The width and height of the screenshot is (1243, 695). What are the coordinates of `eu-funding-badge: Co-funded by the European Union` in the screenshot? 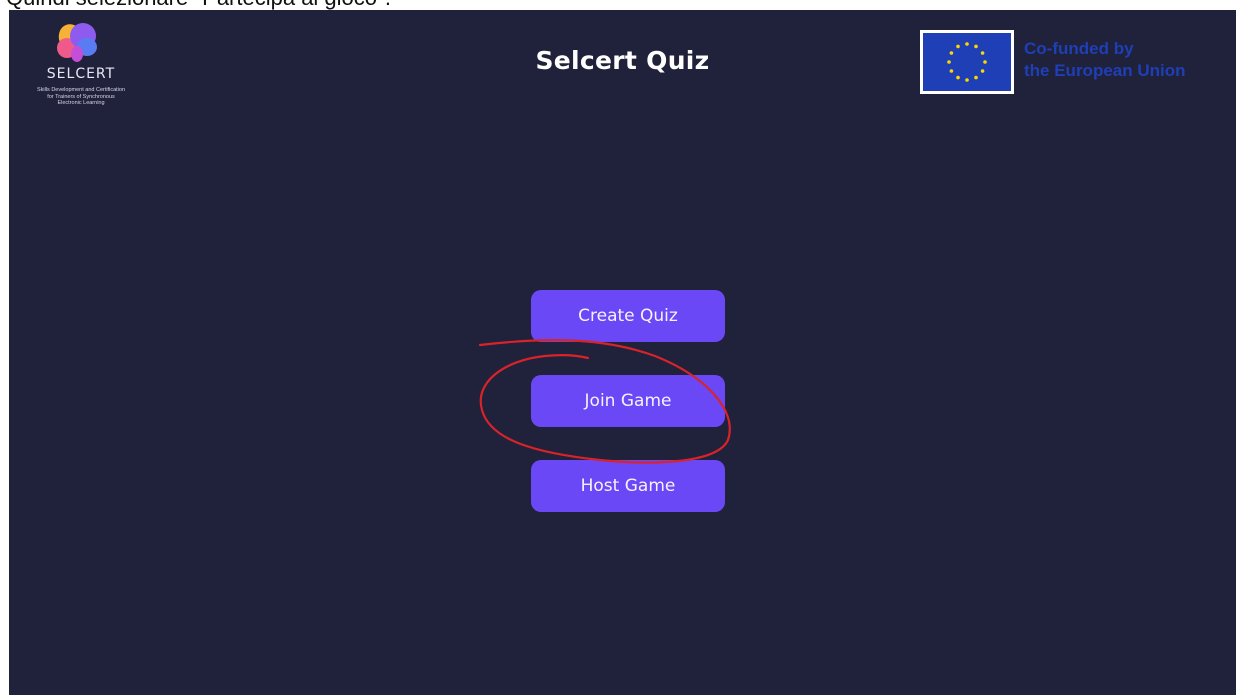 It's located at (1070, 64).